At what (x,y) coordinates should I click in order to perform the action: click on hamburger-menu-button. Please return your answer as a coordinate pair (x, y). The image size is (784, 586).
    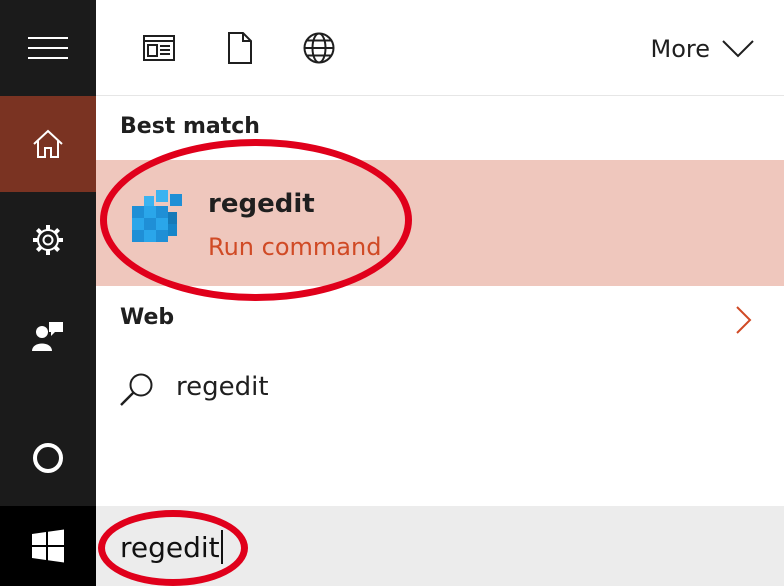
    Looking at the image, I should click on (48, 48).